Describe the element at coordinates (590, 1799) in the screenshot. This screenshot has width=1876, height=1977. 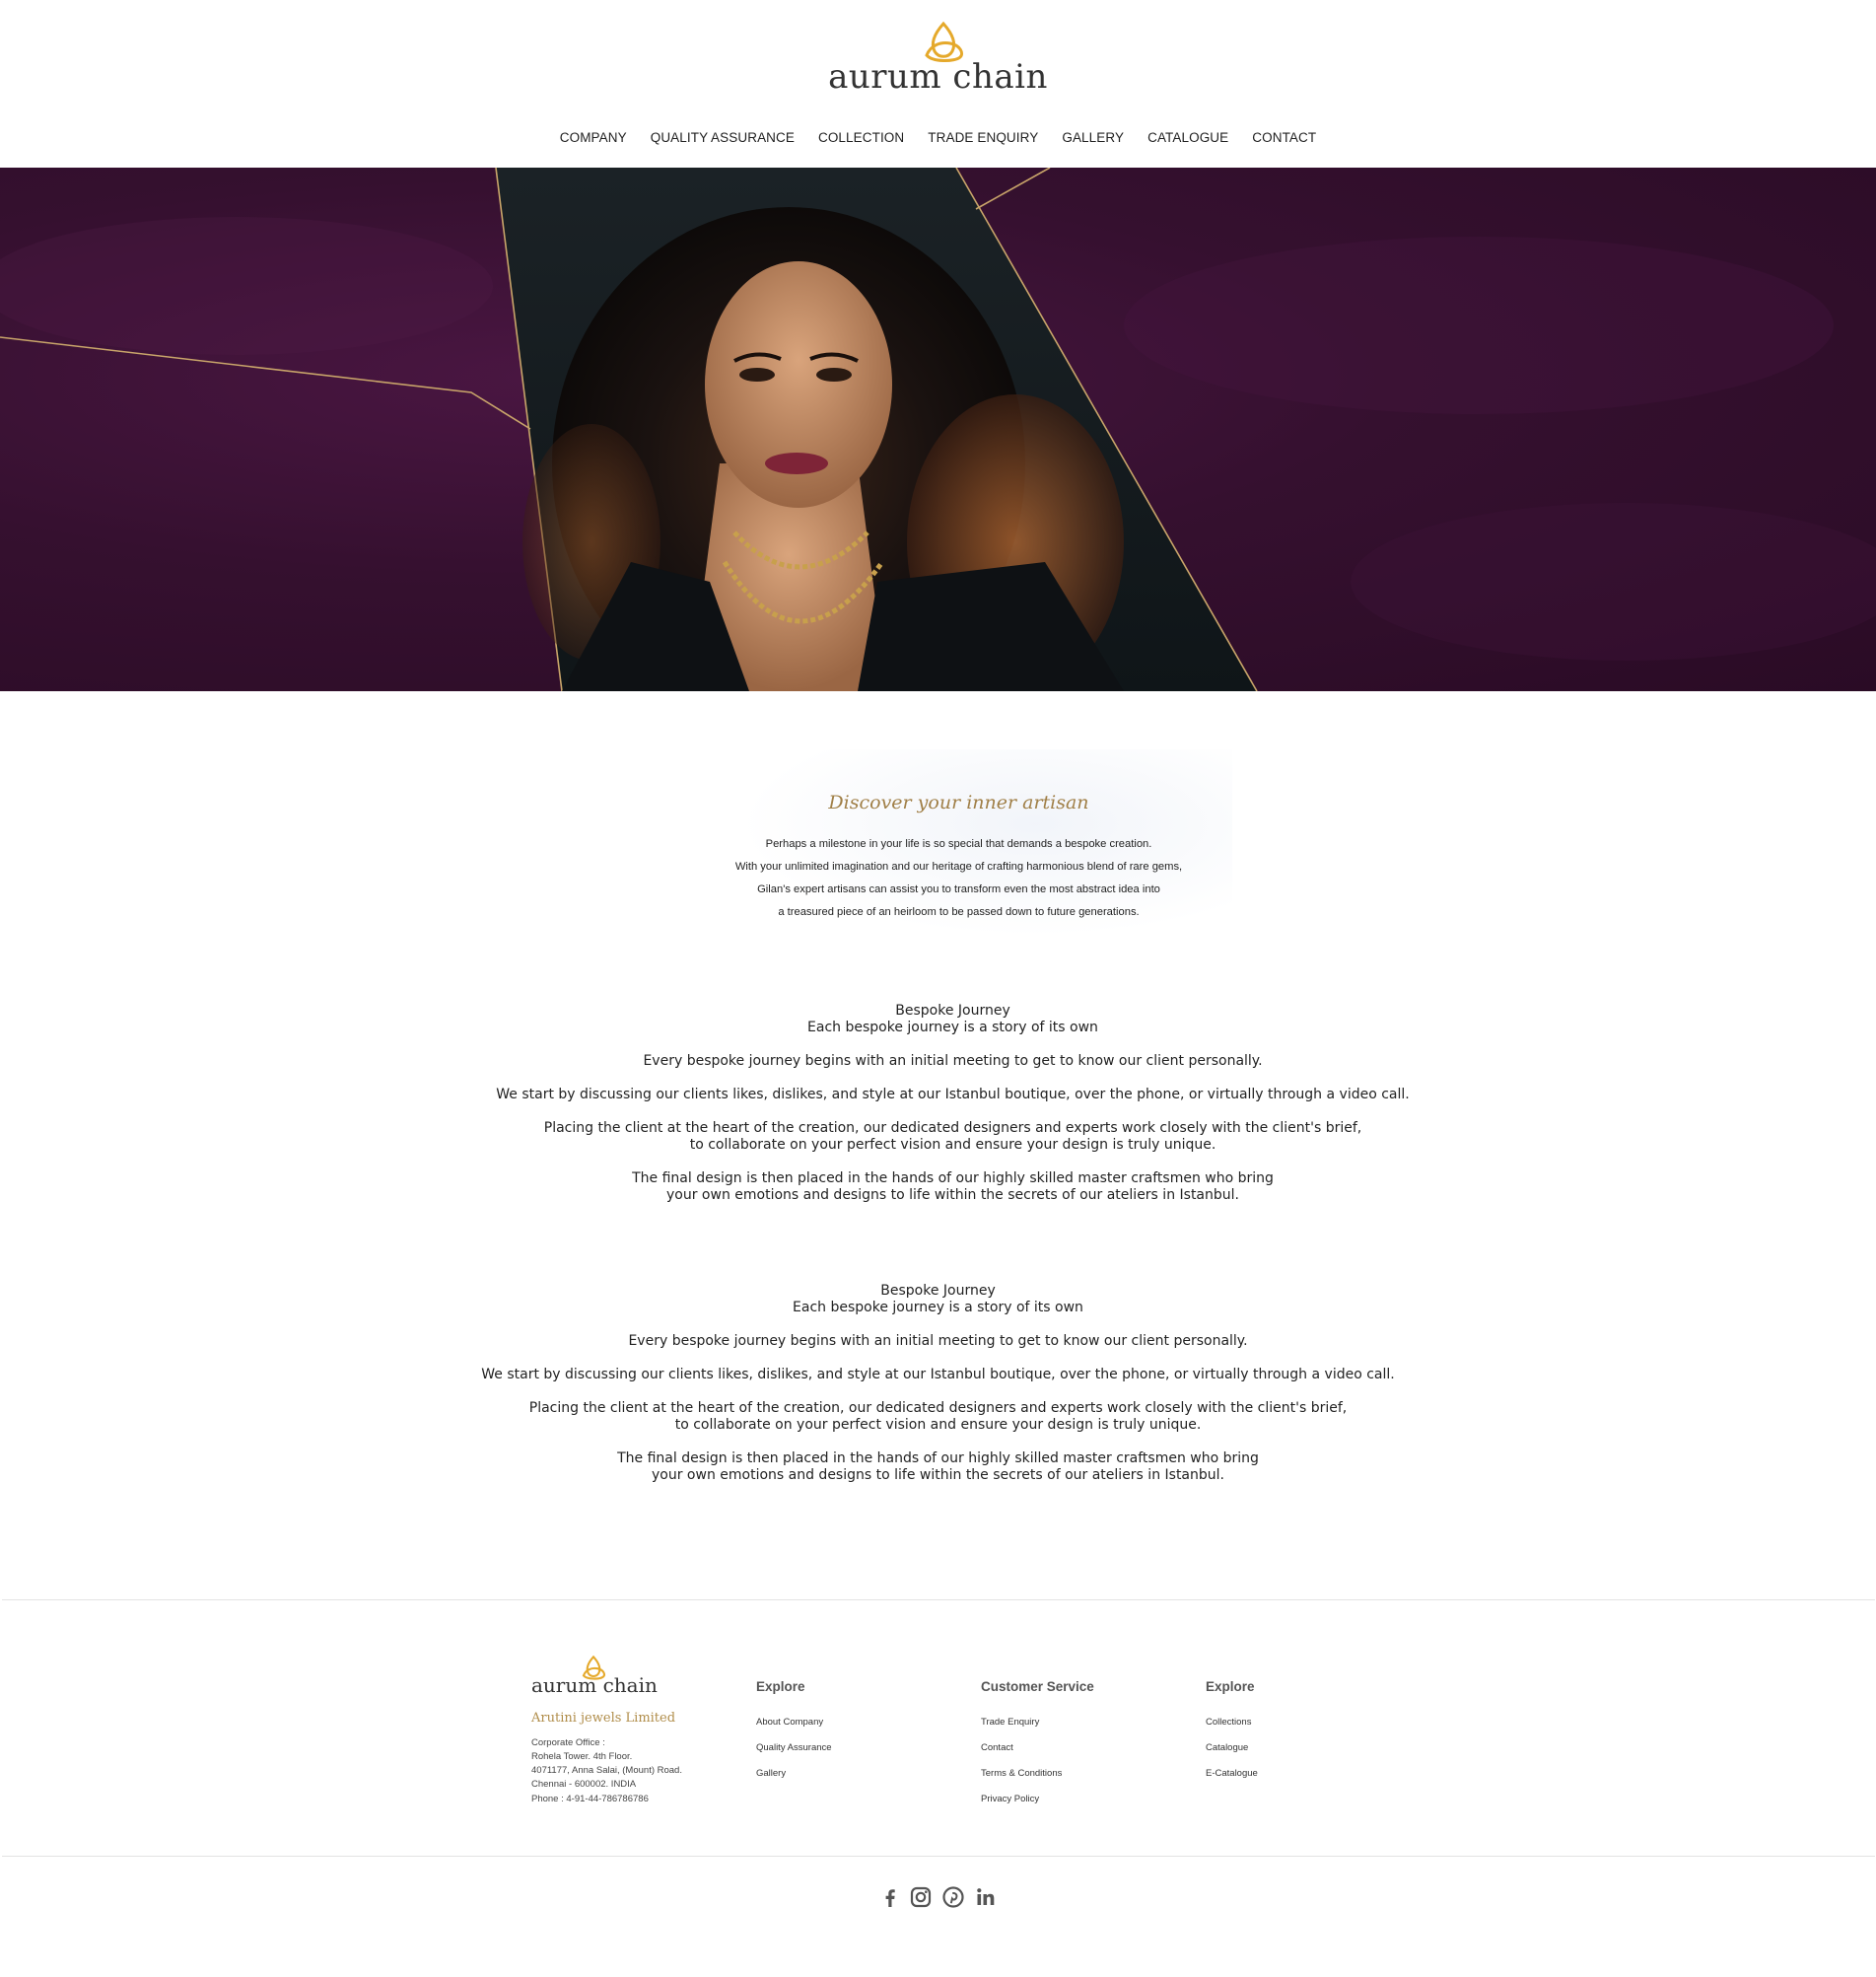
I see `footer-phone: Phone : 4-91-44-786786786` at that location.